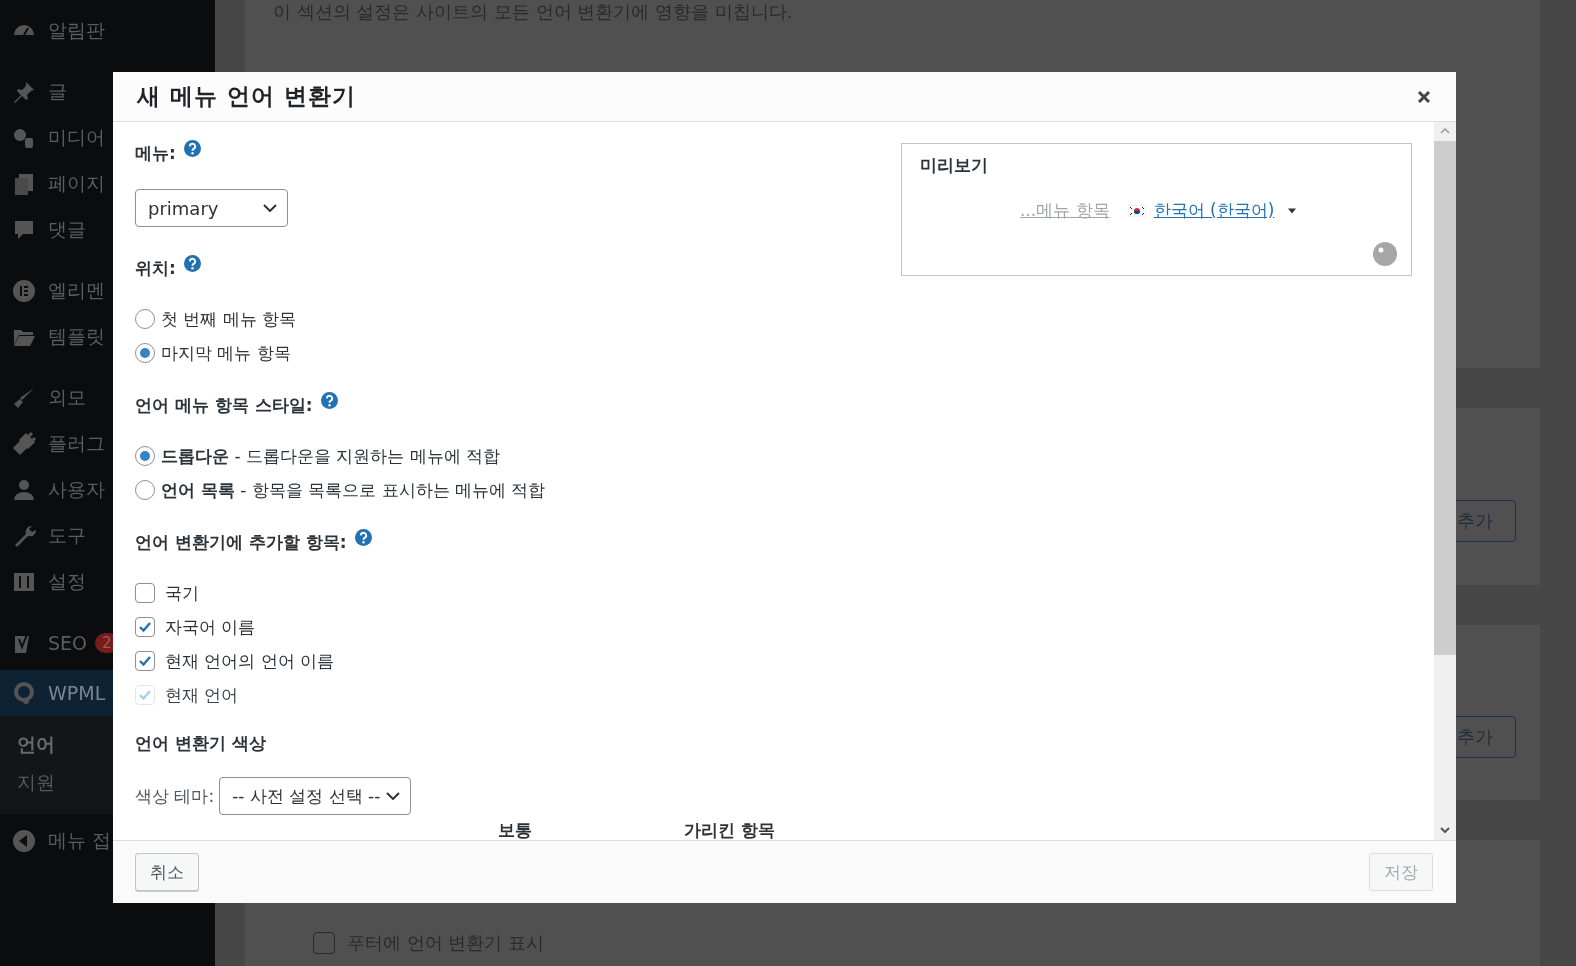 The image size is (1576, 966). I want to click on radio-label: 드롭다운 - 드롭다운을 지원하는 메뉴에 적합, so click(331, 456).